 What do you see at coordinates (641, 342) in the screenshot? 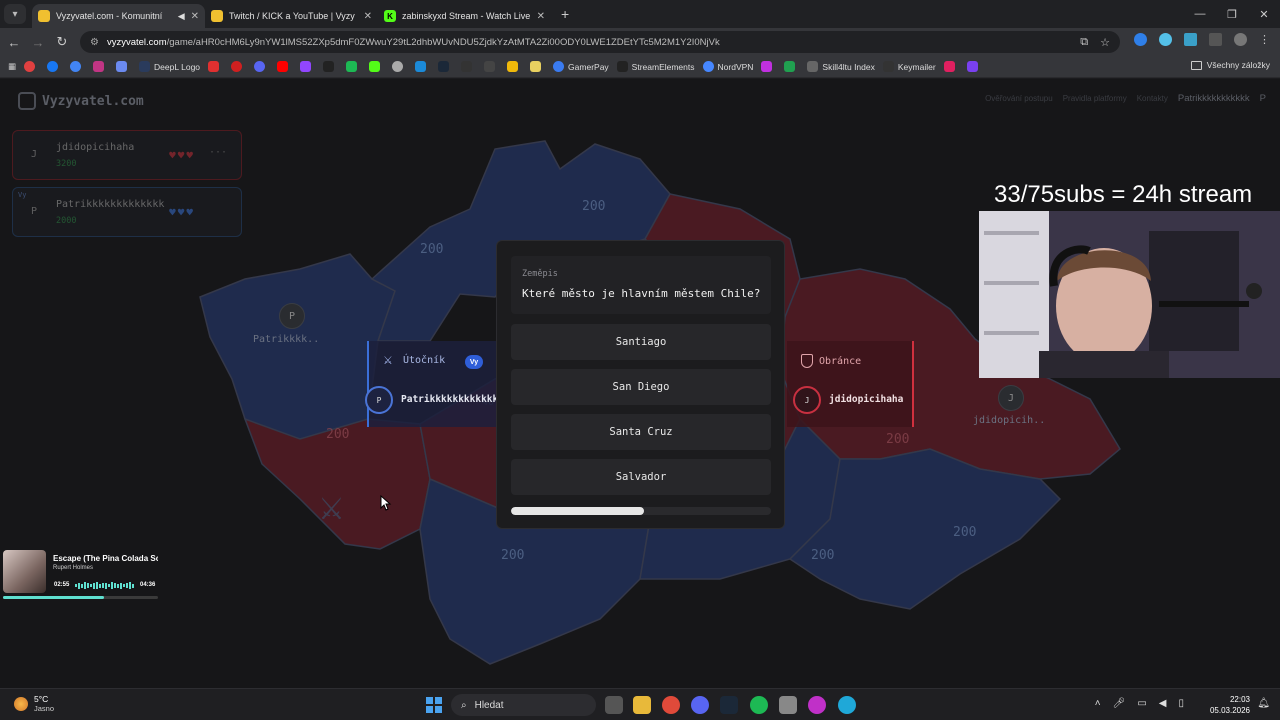
I see `answer-option: Santiago` at bounding box center [641, 342].